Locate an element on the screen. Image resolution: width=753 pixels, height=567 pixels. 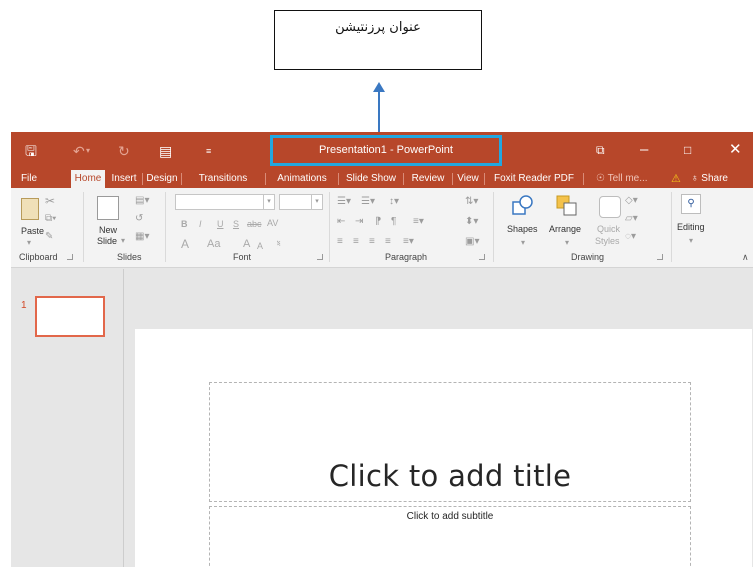
annotation-arrow-line is located at coordinates (379, 110).